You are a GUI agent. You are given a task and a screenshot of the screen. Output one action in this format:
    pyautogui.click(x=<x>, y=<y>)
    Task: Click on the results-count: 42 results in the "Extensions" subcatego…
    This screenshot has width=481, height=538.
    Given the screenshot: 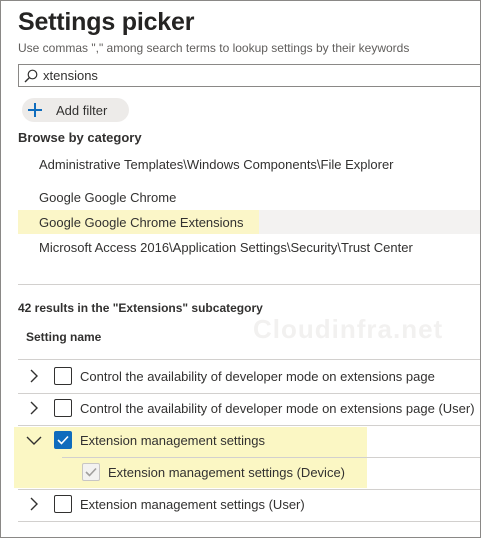 What is the action you would take?
    pyautogui.click(x=140, y=308)
    